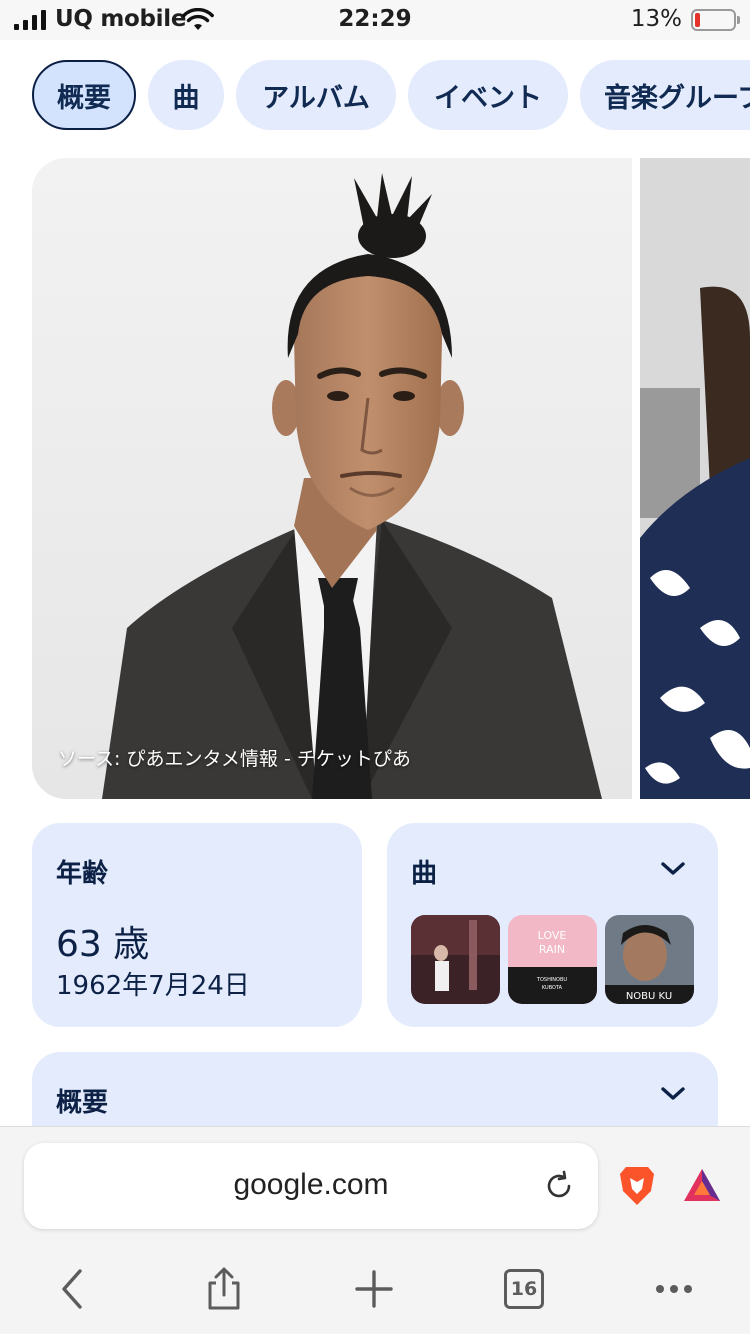 Image resolution: width=750 pixels, height=1334 pixels. What do you see at coordinates (674, 1289) in the screenshot?
I see `more-icon` at bounding box center [674, 1289].